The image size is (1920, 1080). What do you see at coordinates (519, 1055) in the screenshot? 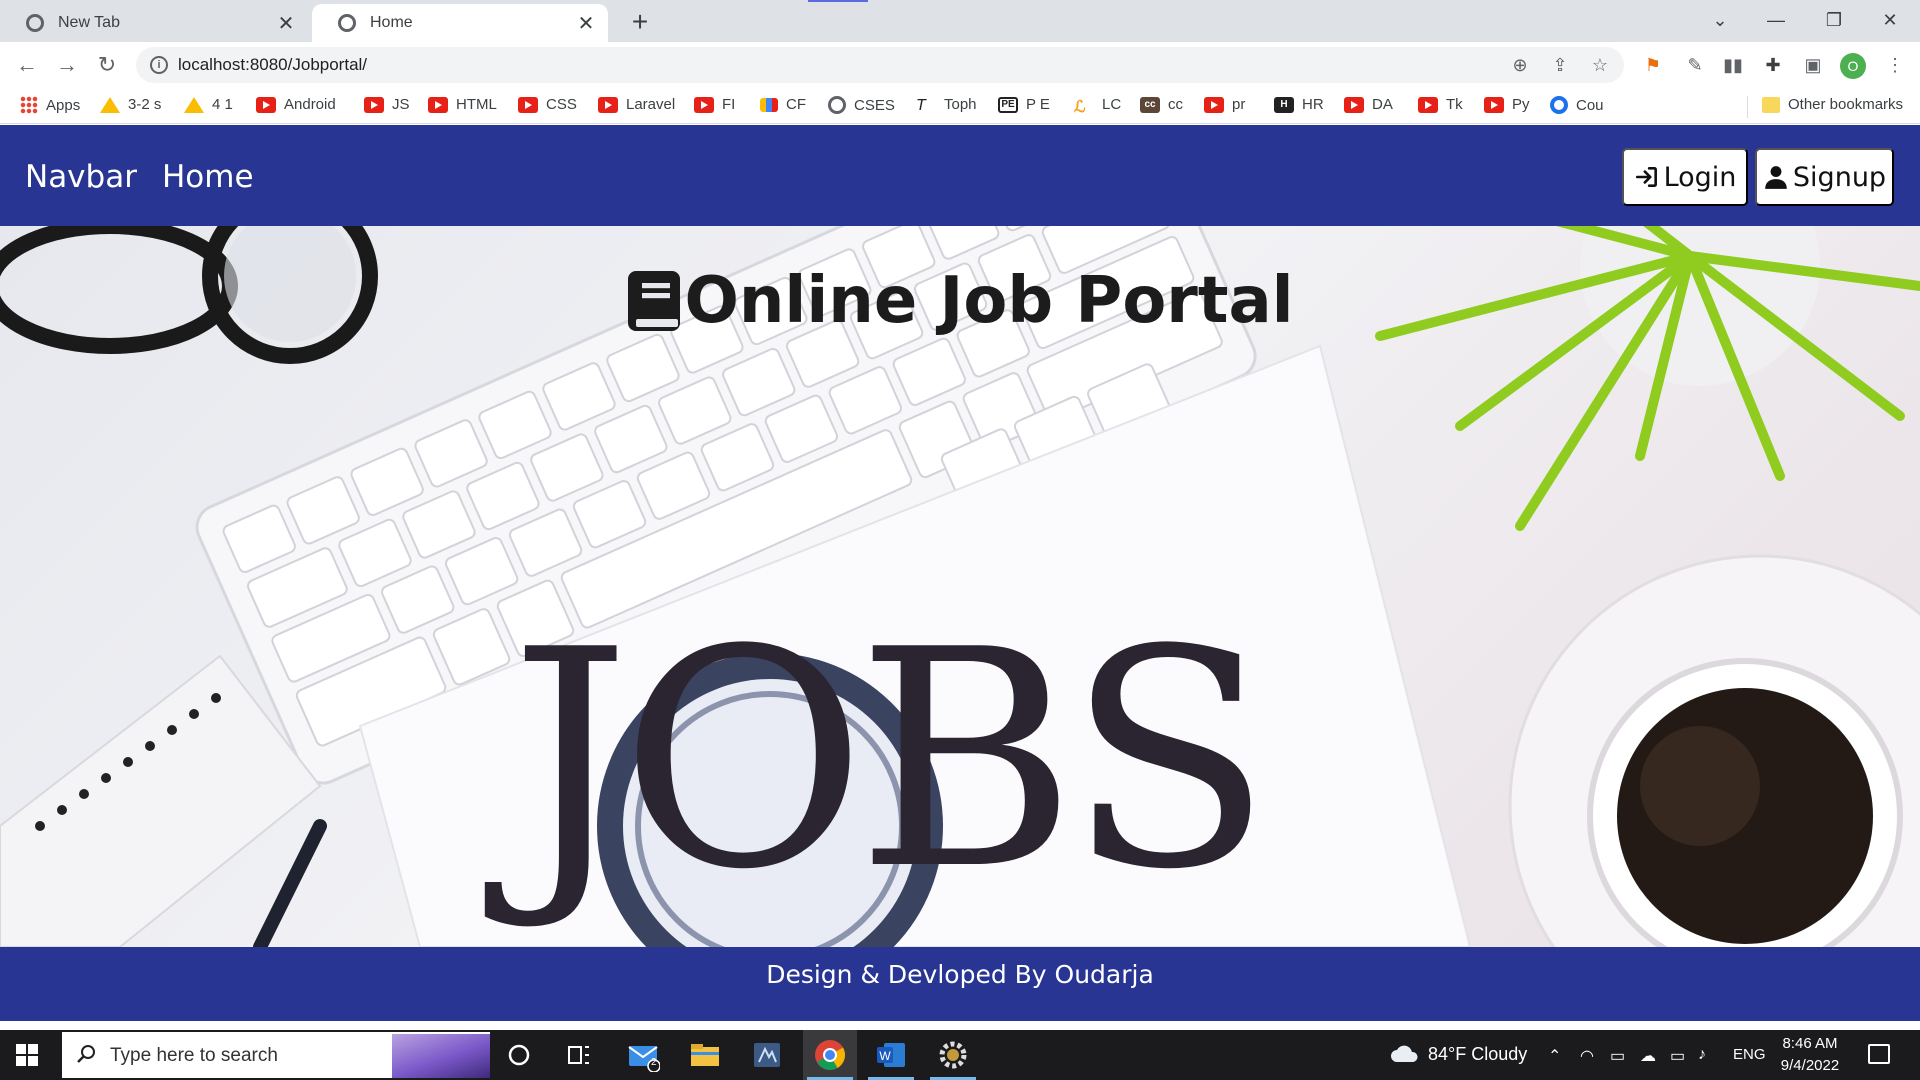
I see `cortana-icon` at bounding box center [519, 1055].